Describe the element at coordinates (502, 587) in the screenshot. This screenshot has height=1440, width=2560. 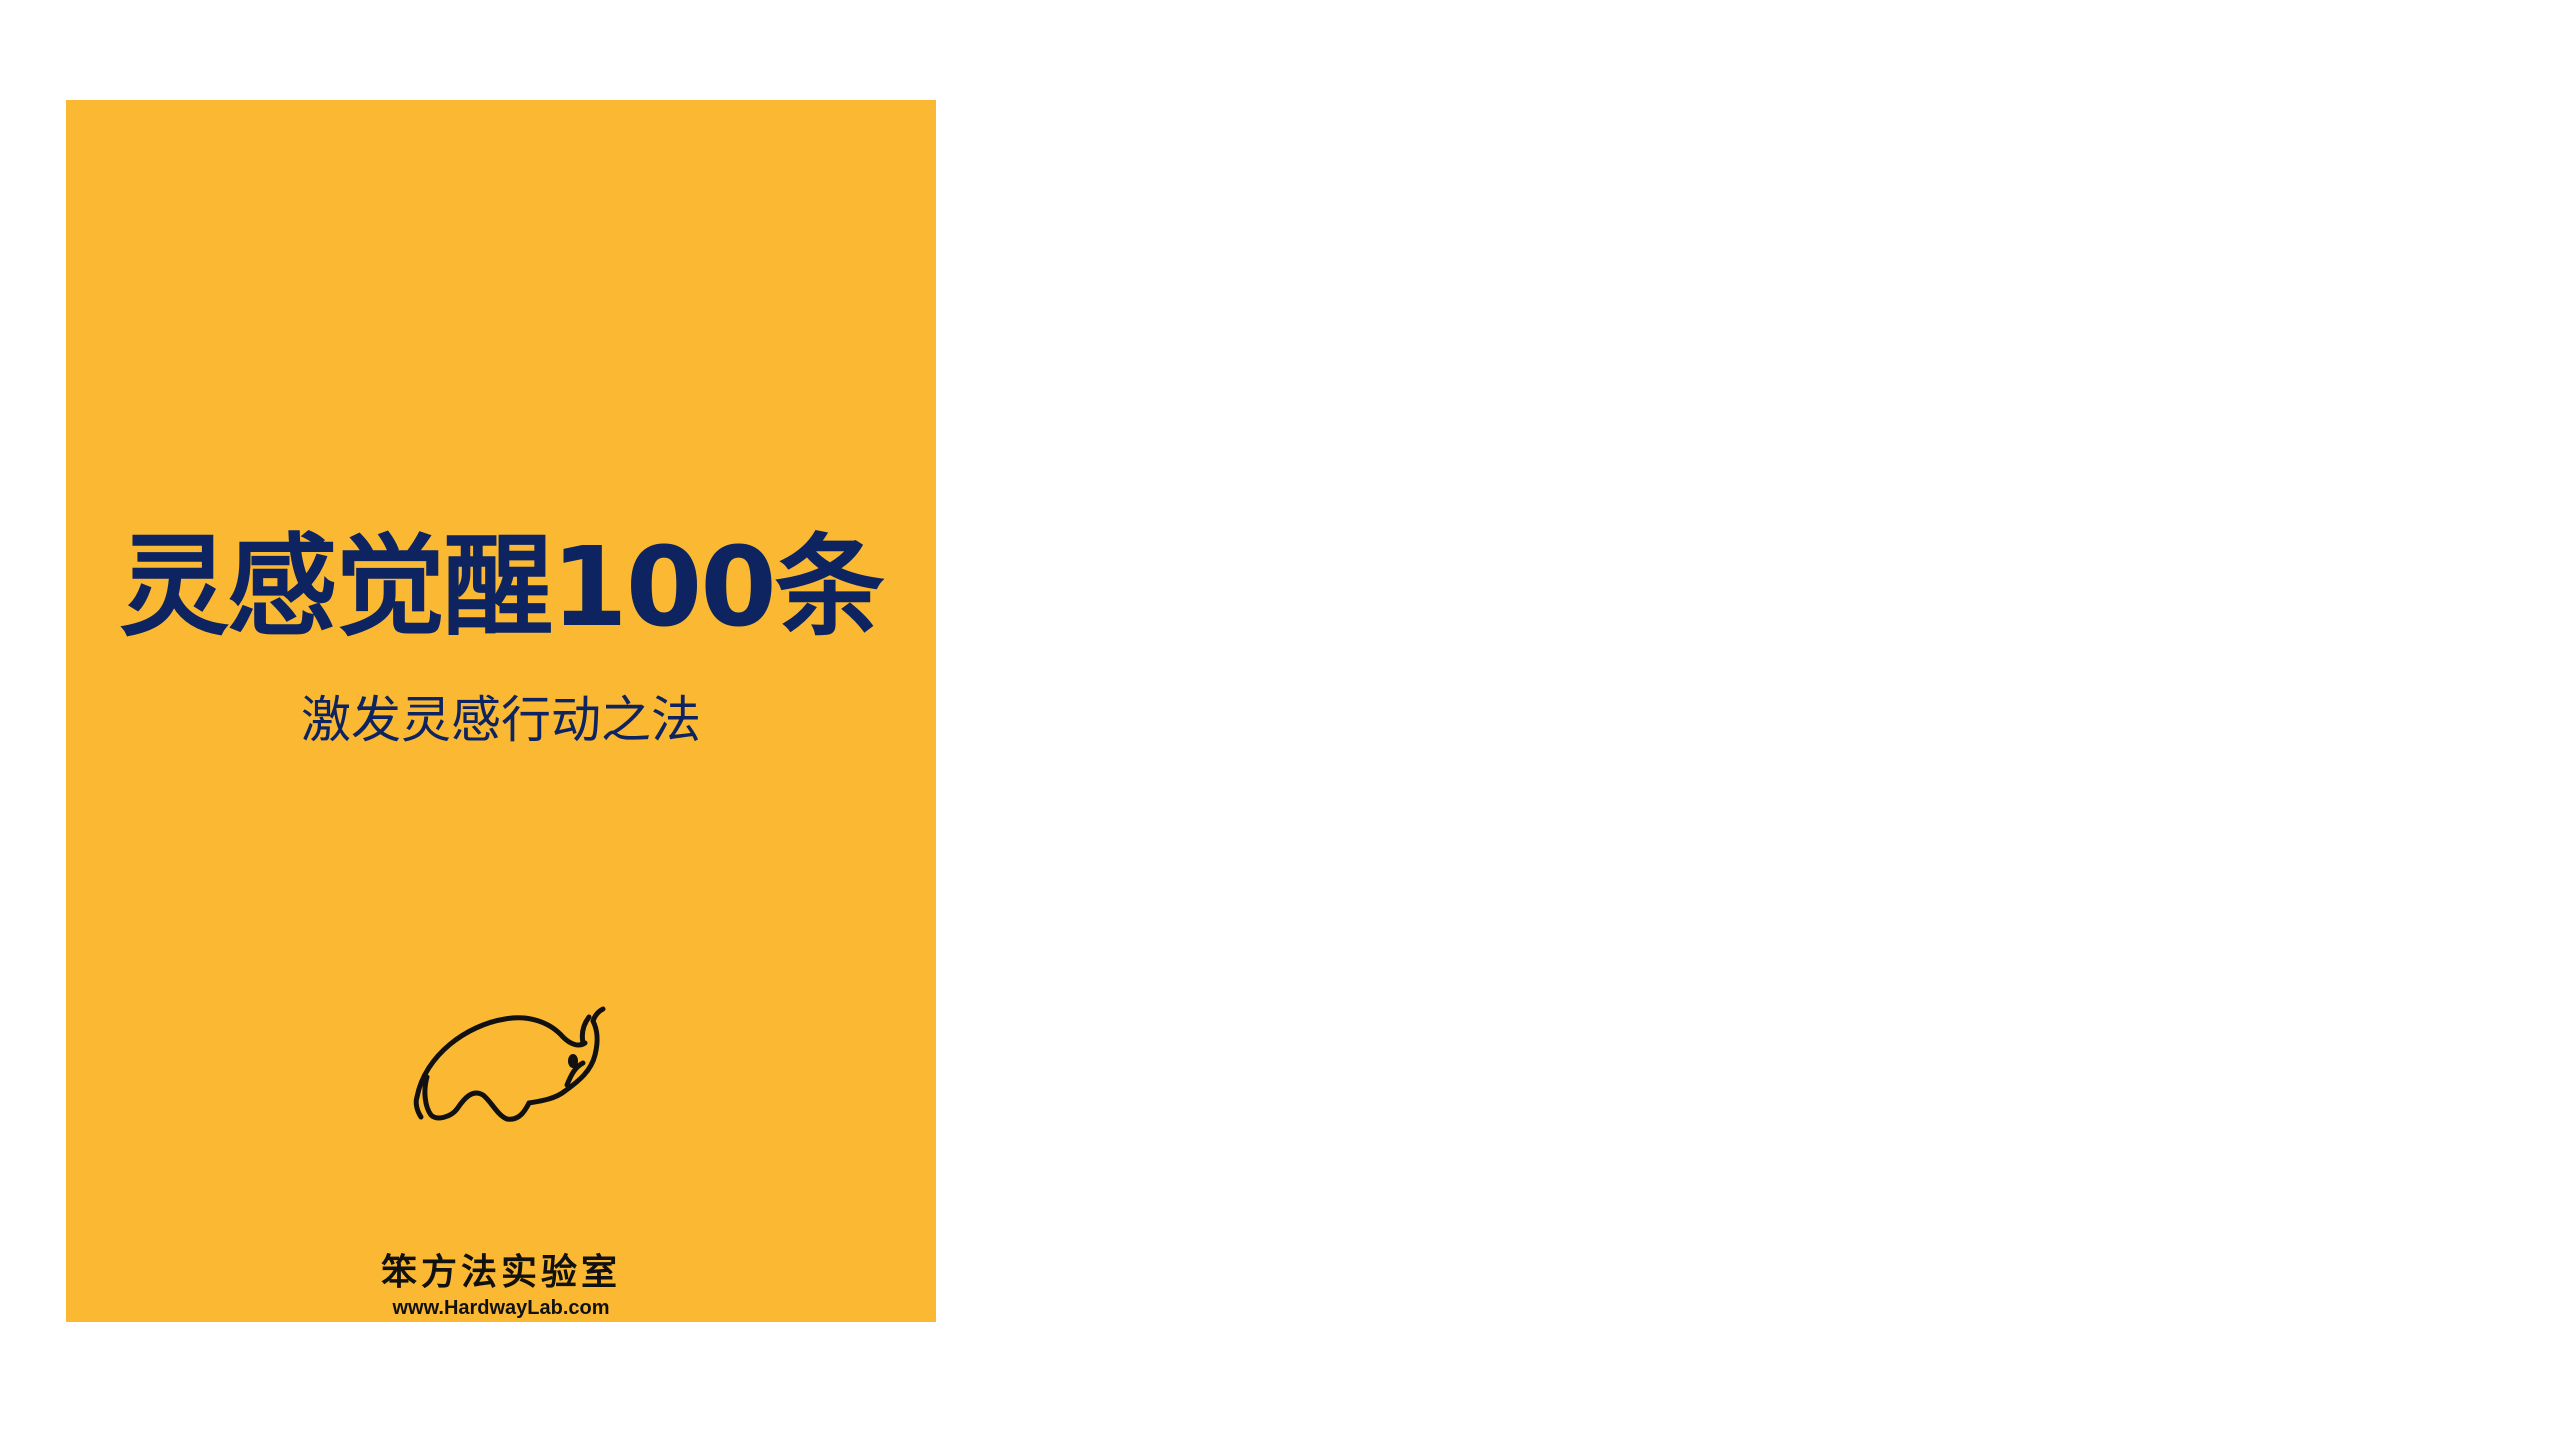
I see `cover-title: 灵感觉醒100条` at that location.